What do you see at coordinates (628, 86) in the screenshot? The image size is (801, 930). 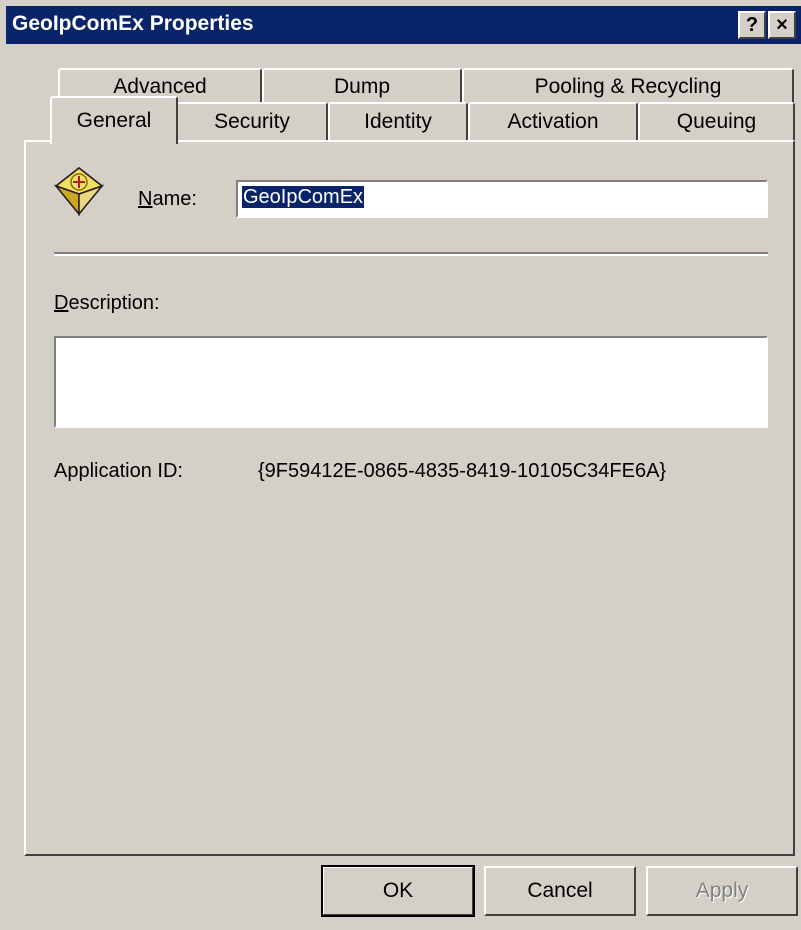 I see `tab-pooling-recycling: Pooling & Recycling` at bounding box center [628, 86].